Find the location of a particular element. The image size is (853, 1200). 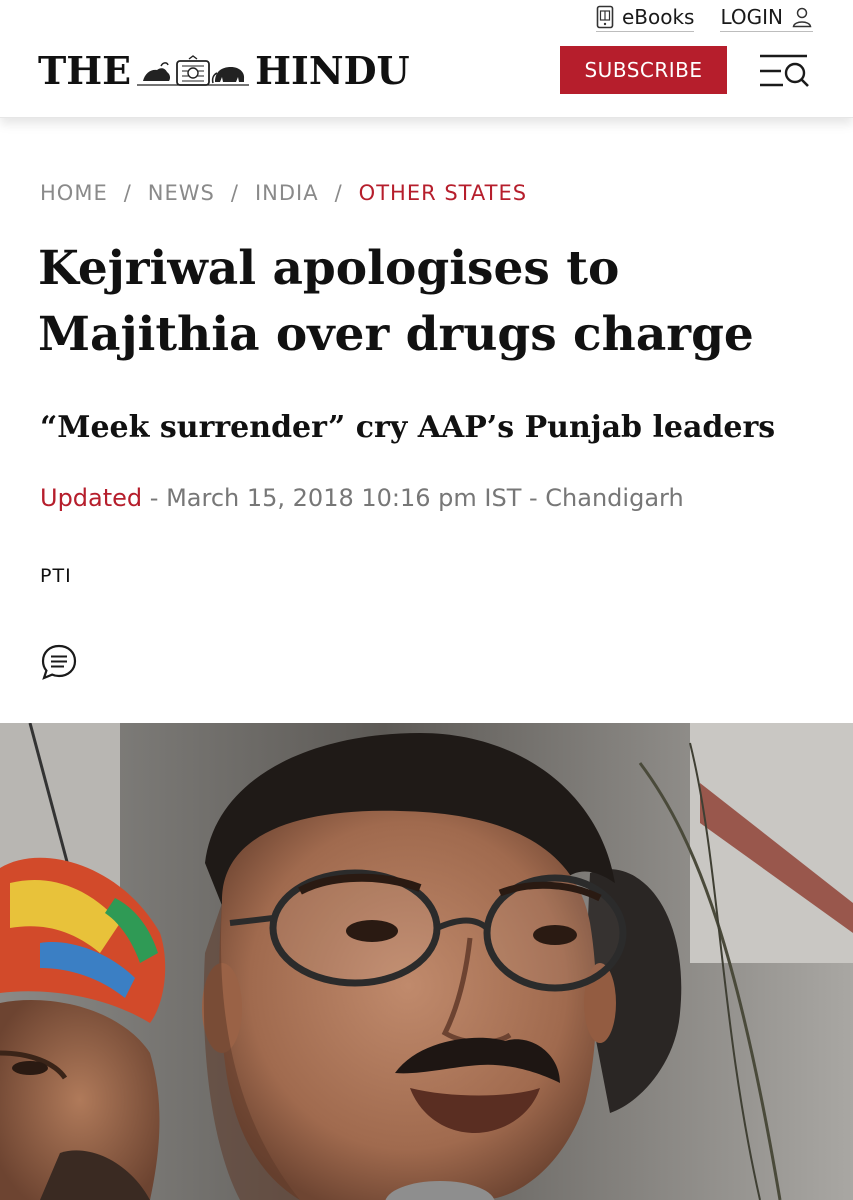

comment-icon is located at coordinates (59, 664).